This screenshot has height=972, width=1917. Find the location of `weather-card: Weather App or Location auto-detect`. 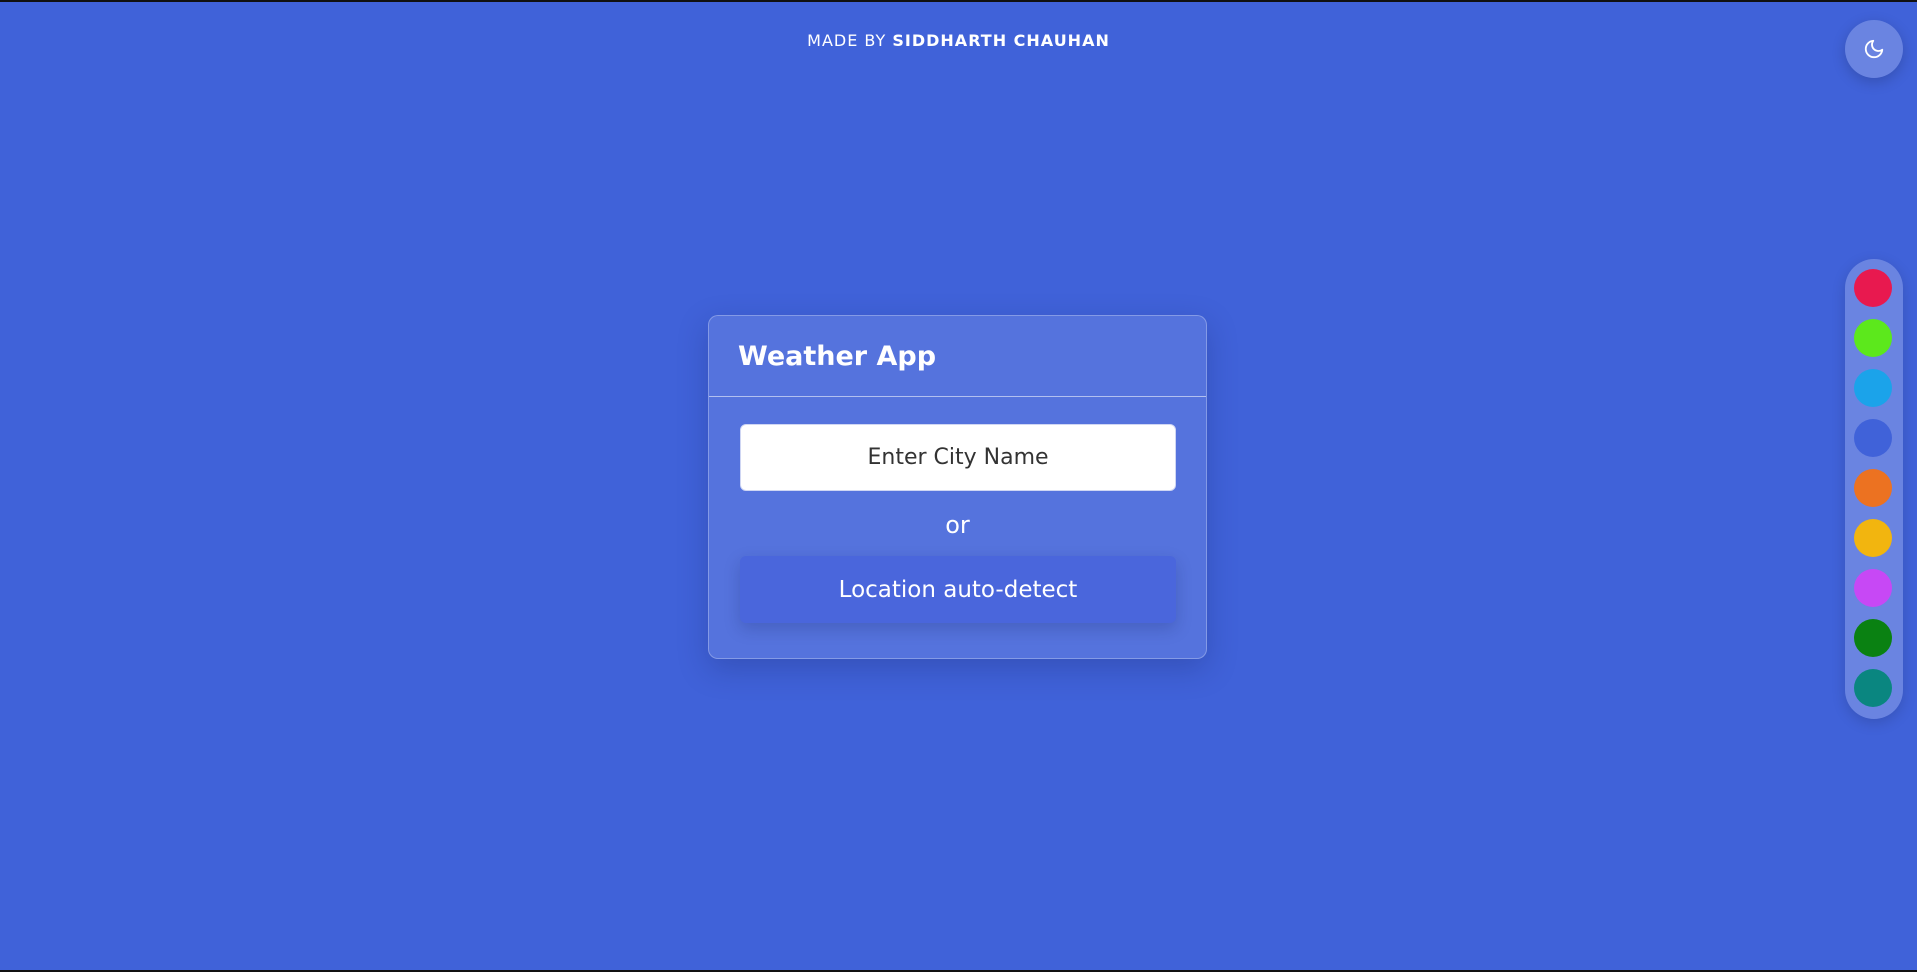

weather-card: Weather App or Location auto-detect is located at coordinates (957, 487).